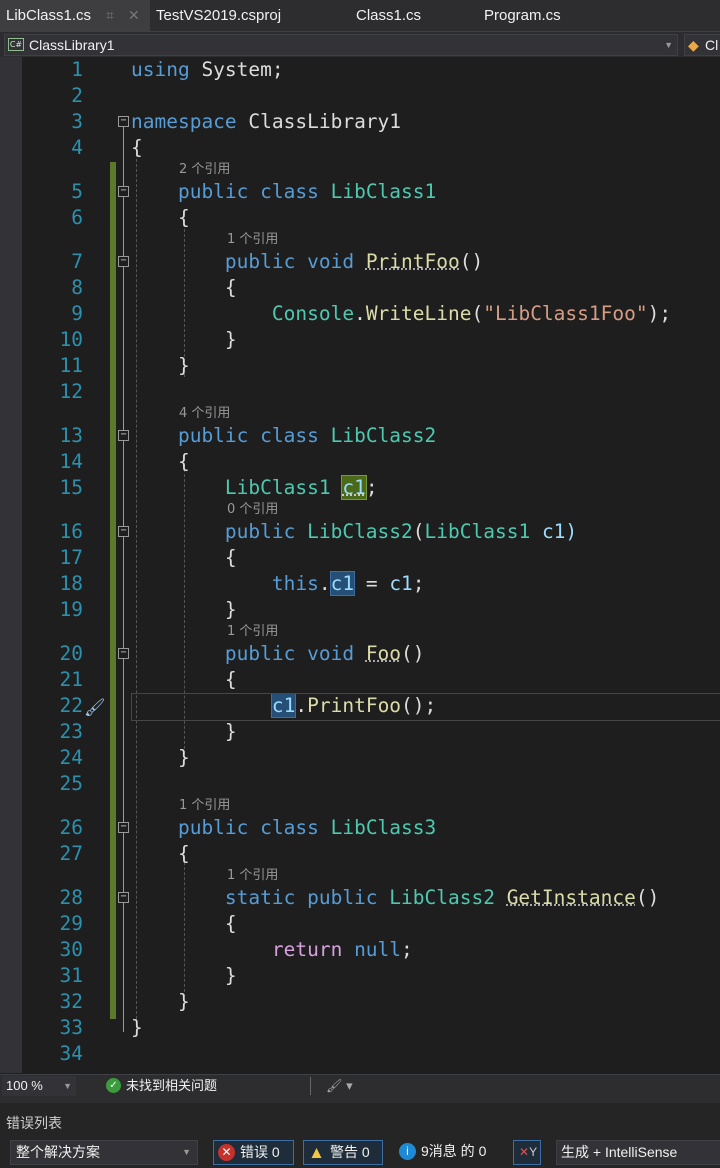 This screenshot has height=1168, width=720. I want to click on code-line: 21 {, so click(360, 680).